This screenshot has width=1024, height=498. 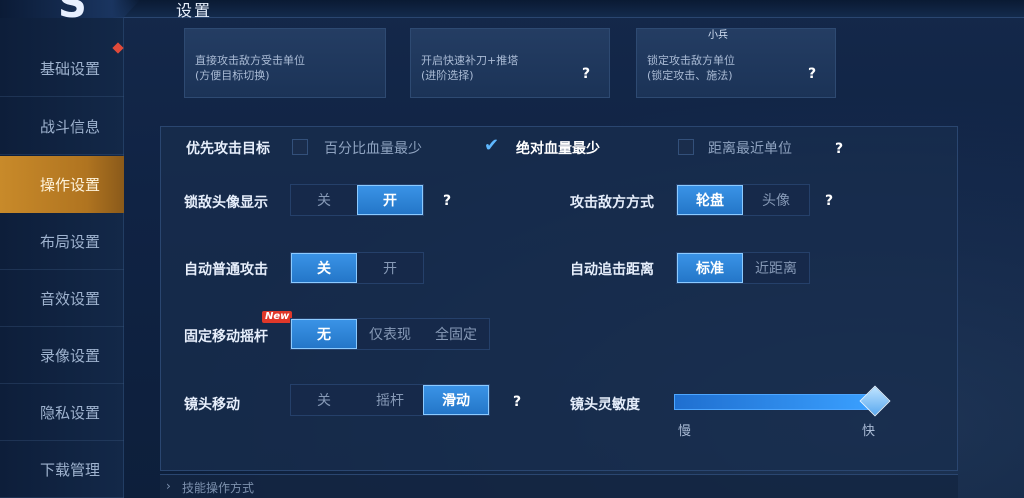 What do you see at coordinates (226, 270) in the screenshot?
I see `auto-attack-label: 自动普通攻击` at bounding box center [226, 270].